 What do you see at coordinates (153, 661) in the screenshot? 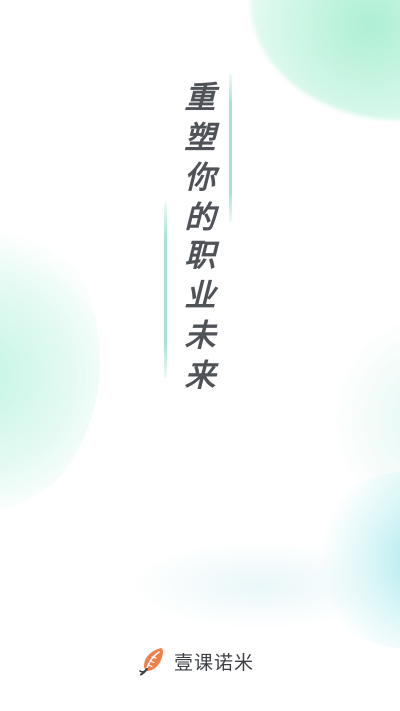
I see `feather-quill-icon` at bounding box center [153, 661].